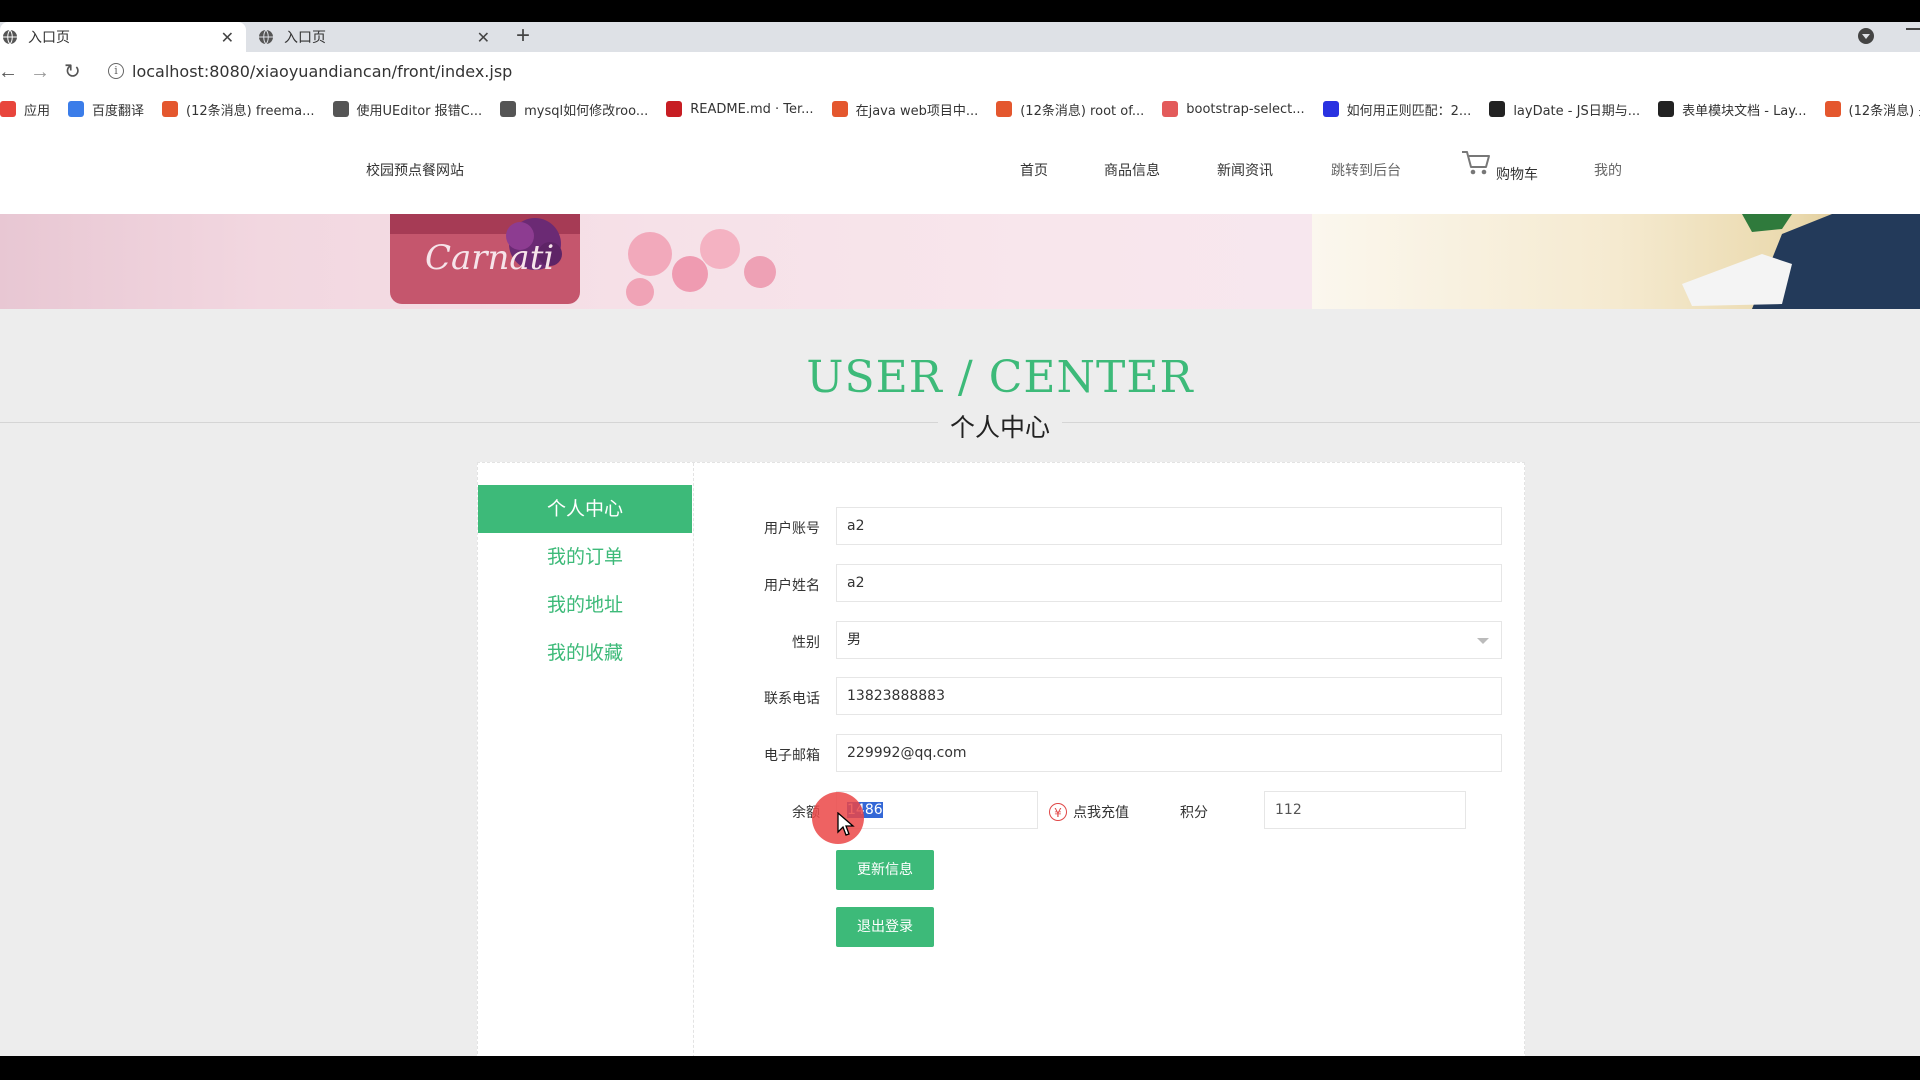 The width and height of the screenshot is (1920, 1080). What do you see at coordinates (585, 605) in the screenshot?
I see `sidebar-item-address: 我的地址` at bounding box center [585, 605].